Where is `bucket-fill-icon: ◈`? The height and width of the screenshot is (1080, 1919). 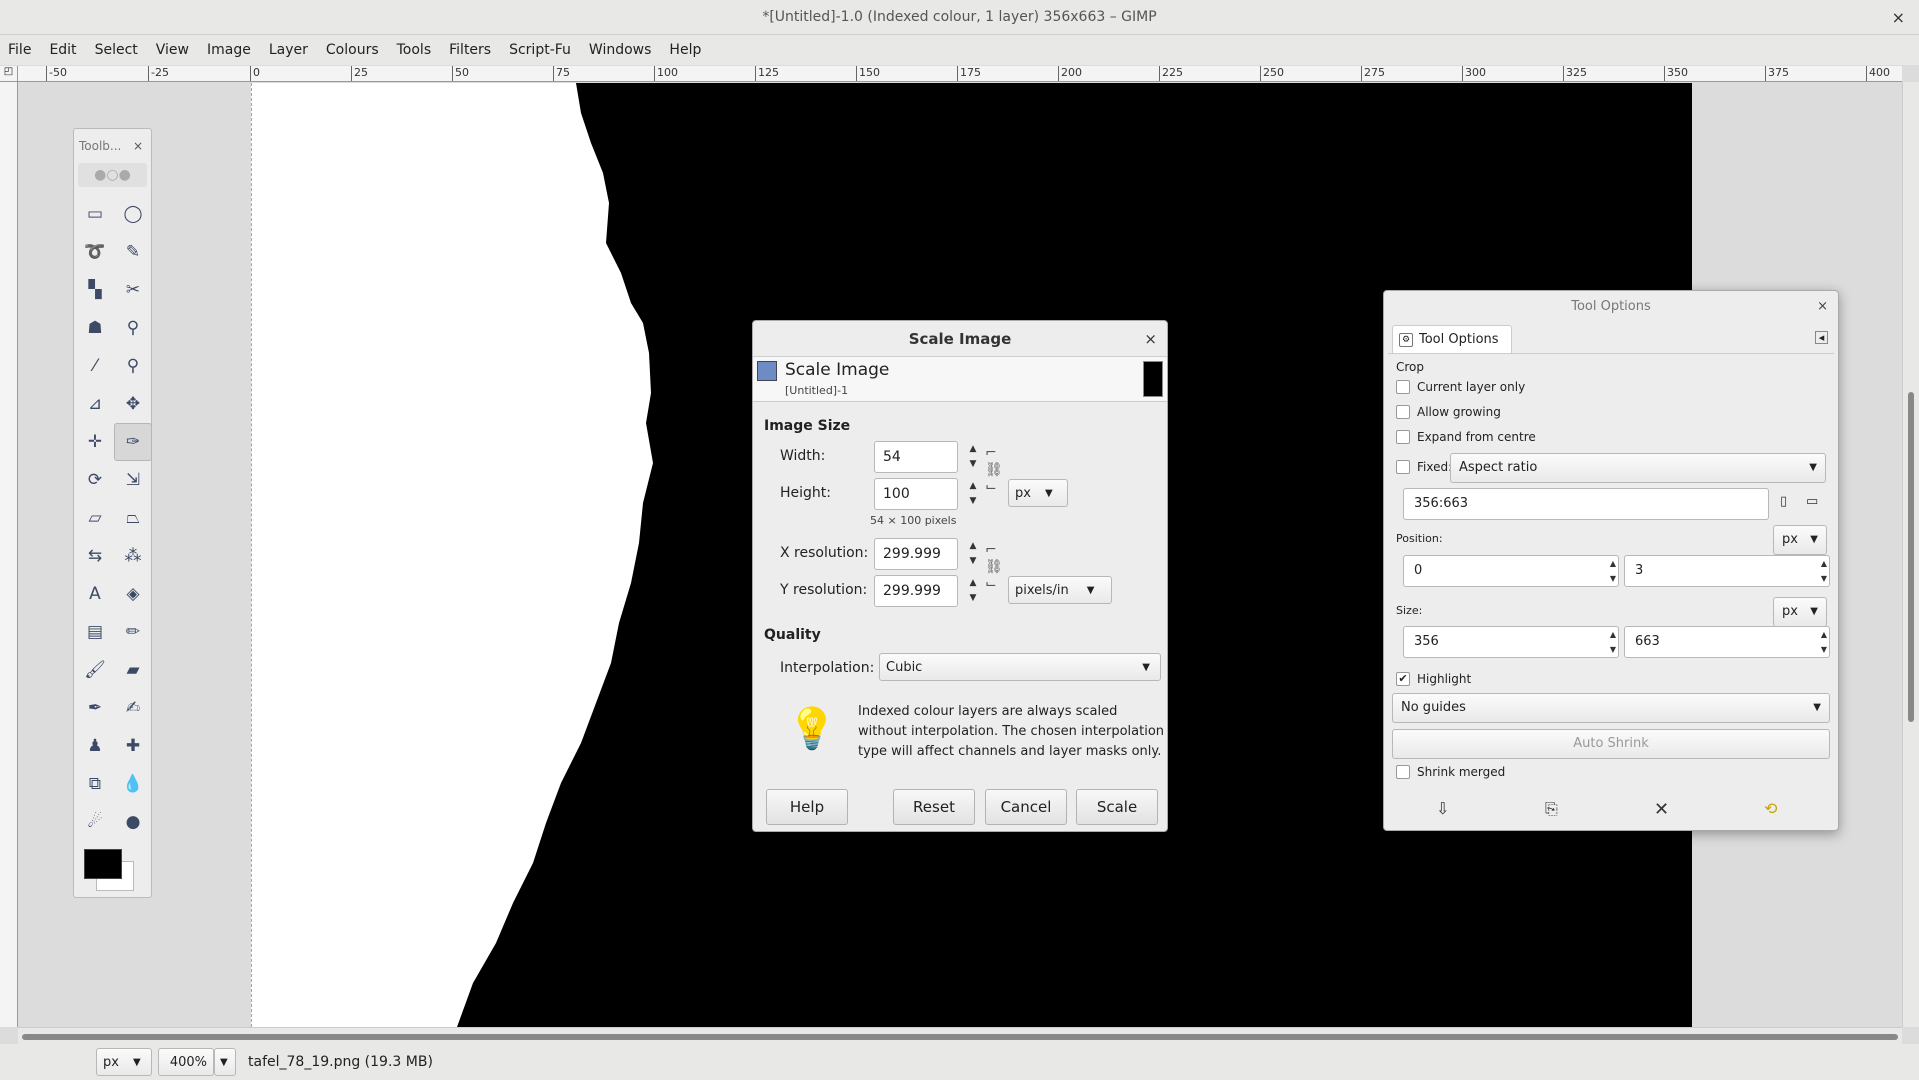 bucket-fill-icon: ◈ is located at coordinates (133, 594).